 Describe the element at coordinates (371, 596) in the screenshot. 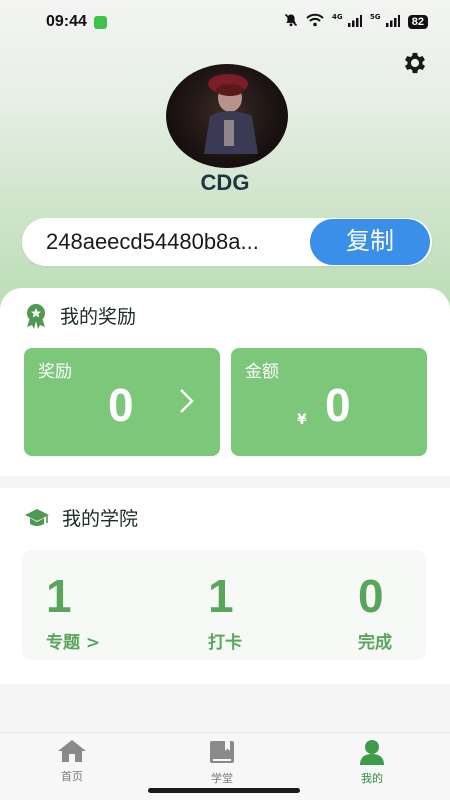

I see `stat-completed-value: 0` at that location.